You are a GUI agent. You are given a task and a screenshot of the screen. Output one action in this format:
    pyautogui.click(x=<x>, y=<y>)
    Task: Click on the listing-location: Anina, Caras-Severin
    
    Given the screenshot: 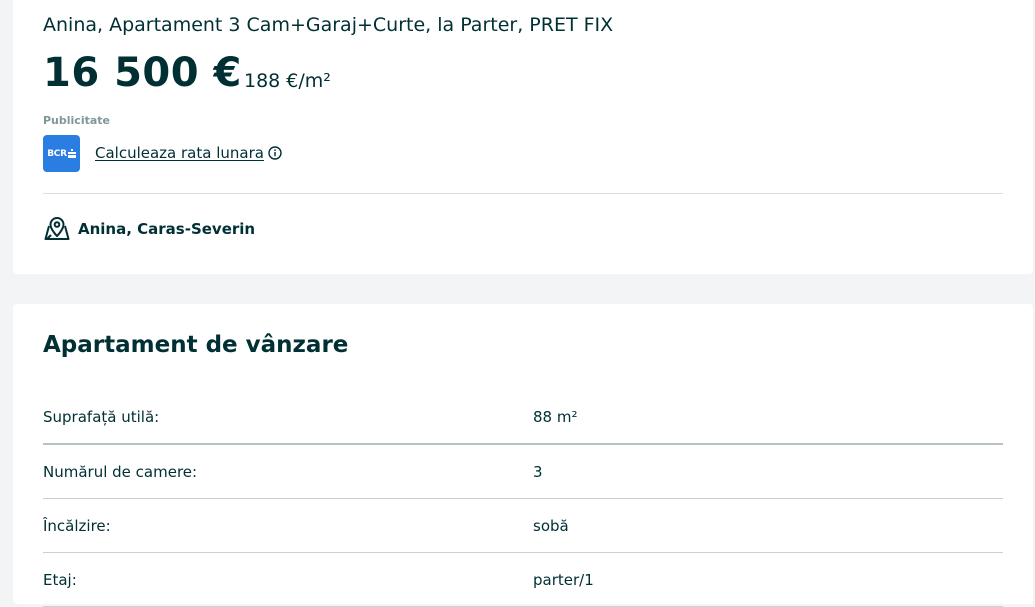 What is the action you would take?
    pyautogui.click(x=167, y=229)
    